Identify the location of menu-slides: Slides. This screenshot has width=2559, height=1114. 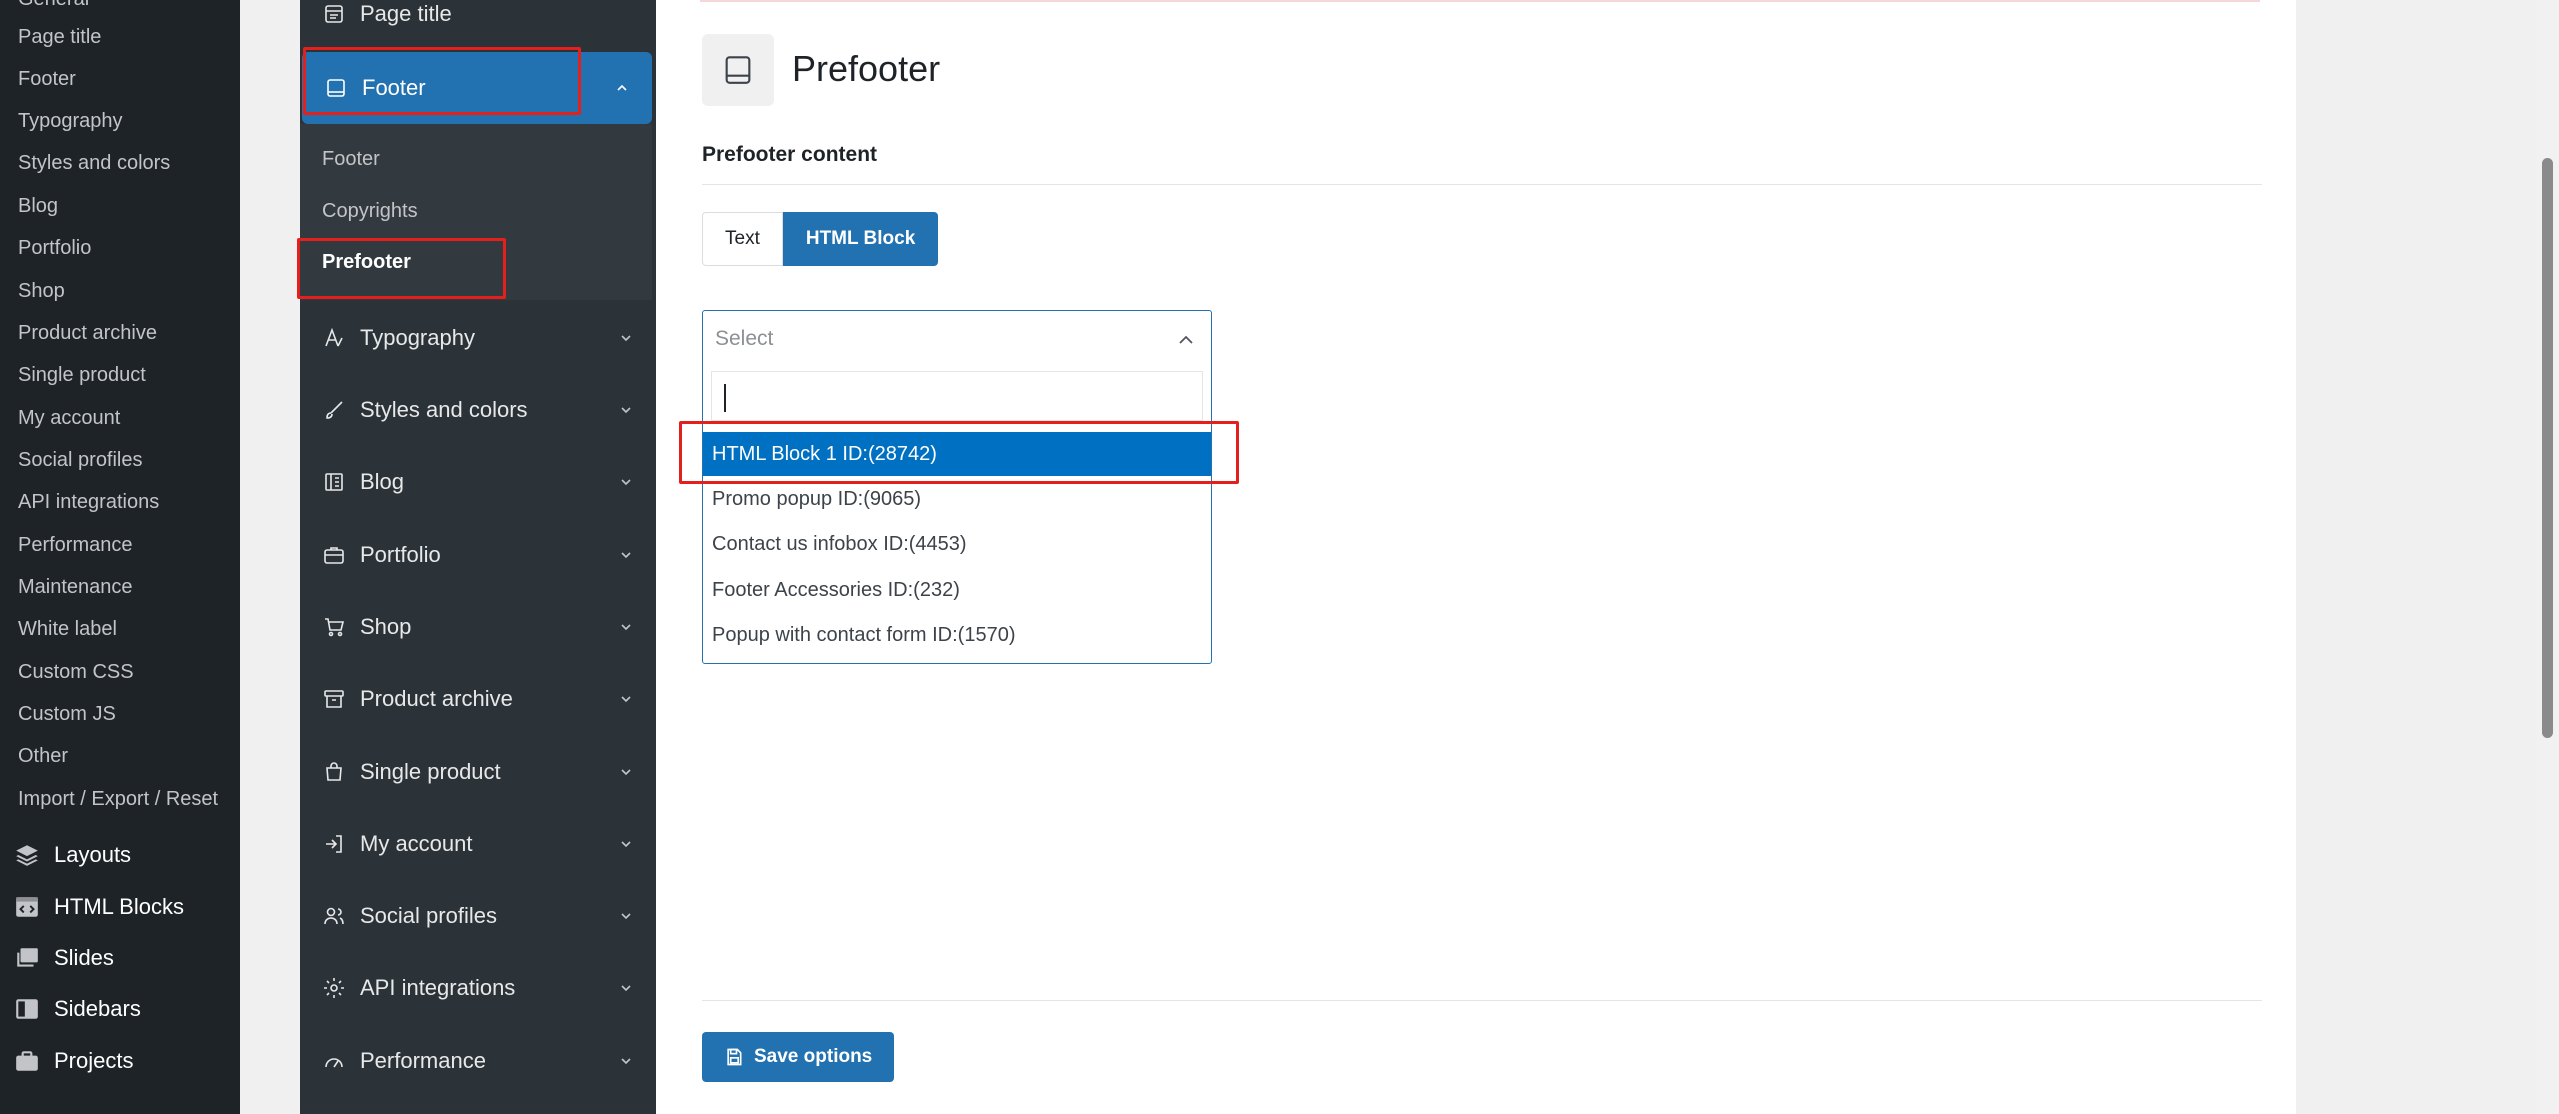
(127, 958).